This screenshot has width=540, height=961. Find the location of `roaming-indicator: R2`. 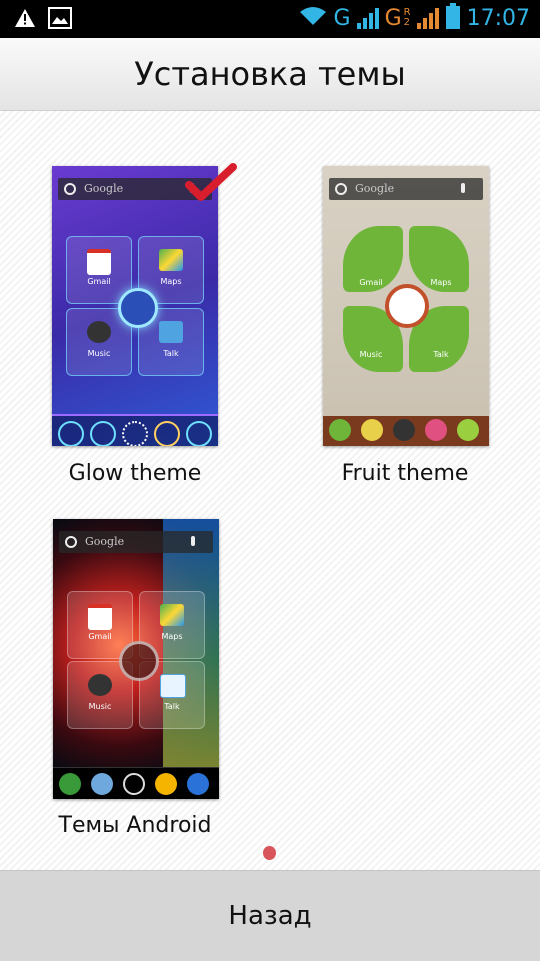

roaming-indicator: R2 is located at coordinates (407, 17).